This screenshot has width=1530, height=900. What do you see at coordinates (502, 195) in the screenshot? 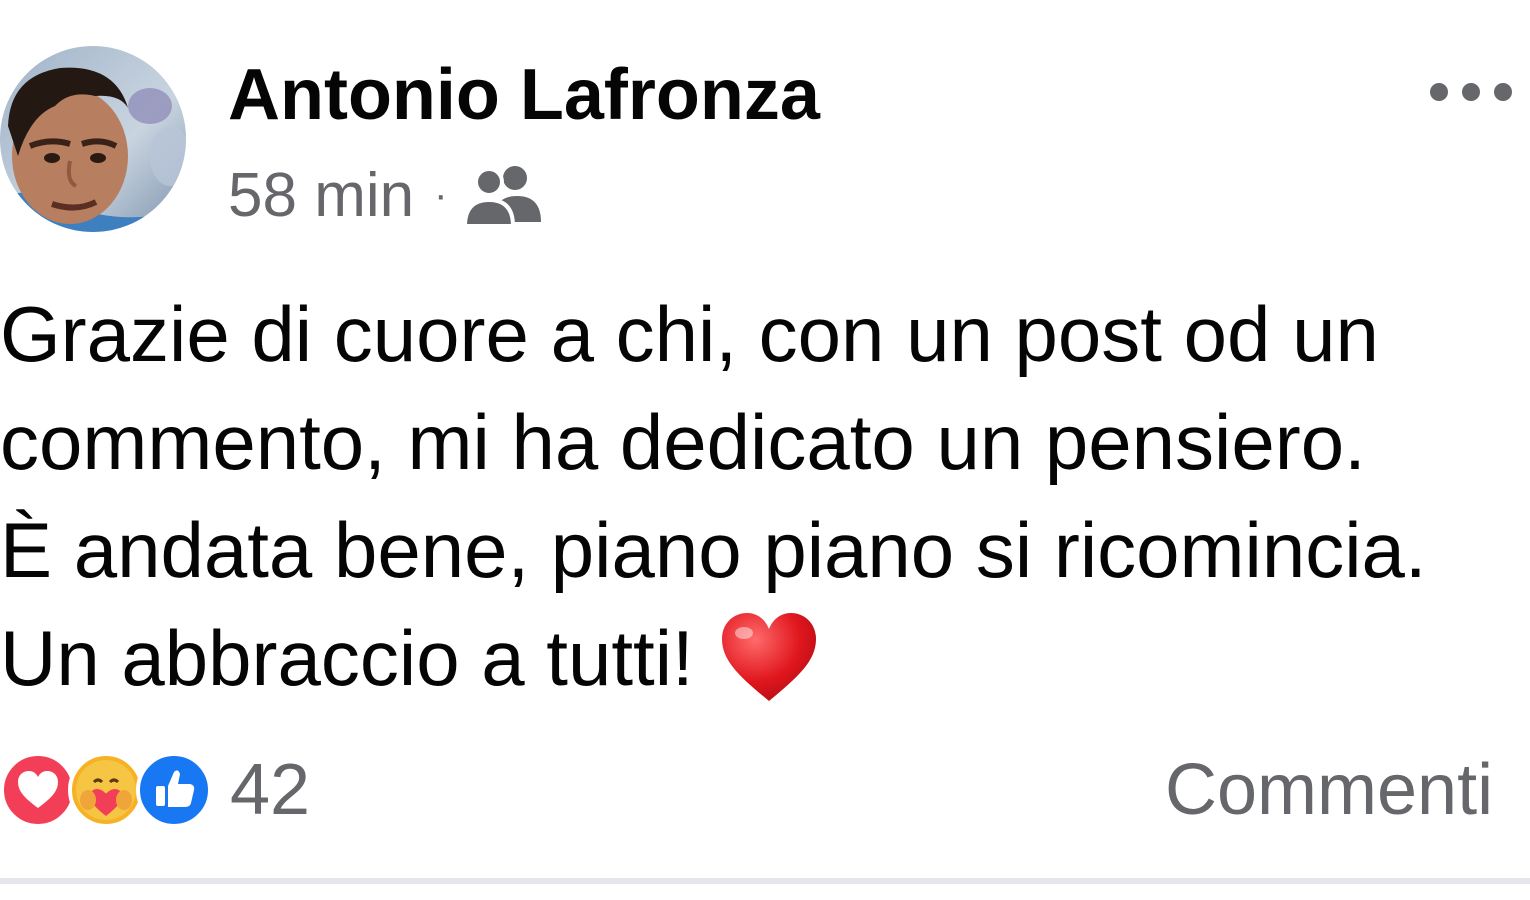
I see `friends-icon` at bounding box center [502, 195].